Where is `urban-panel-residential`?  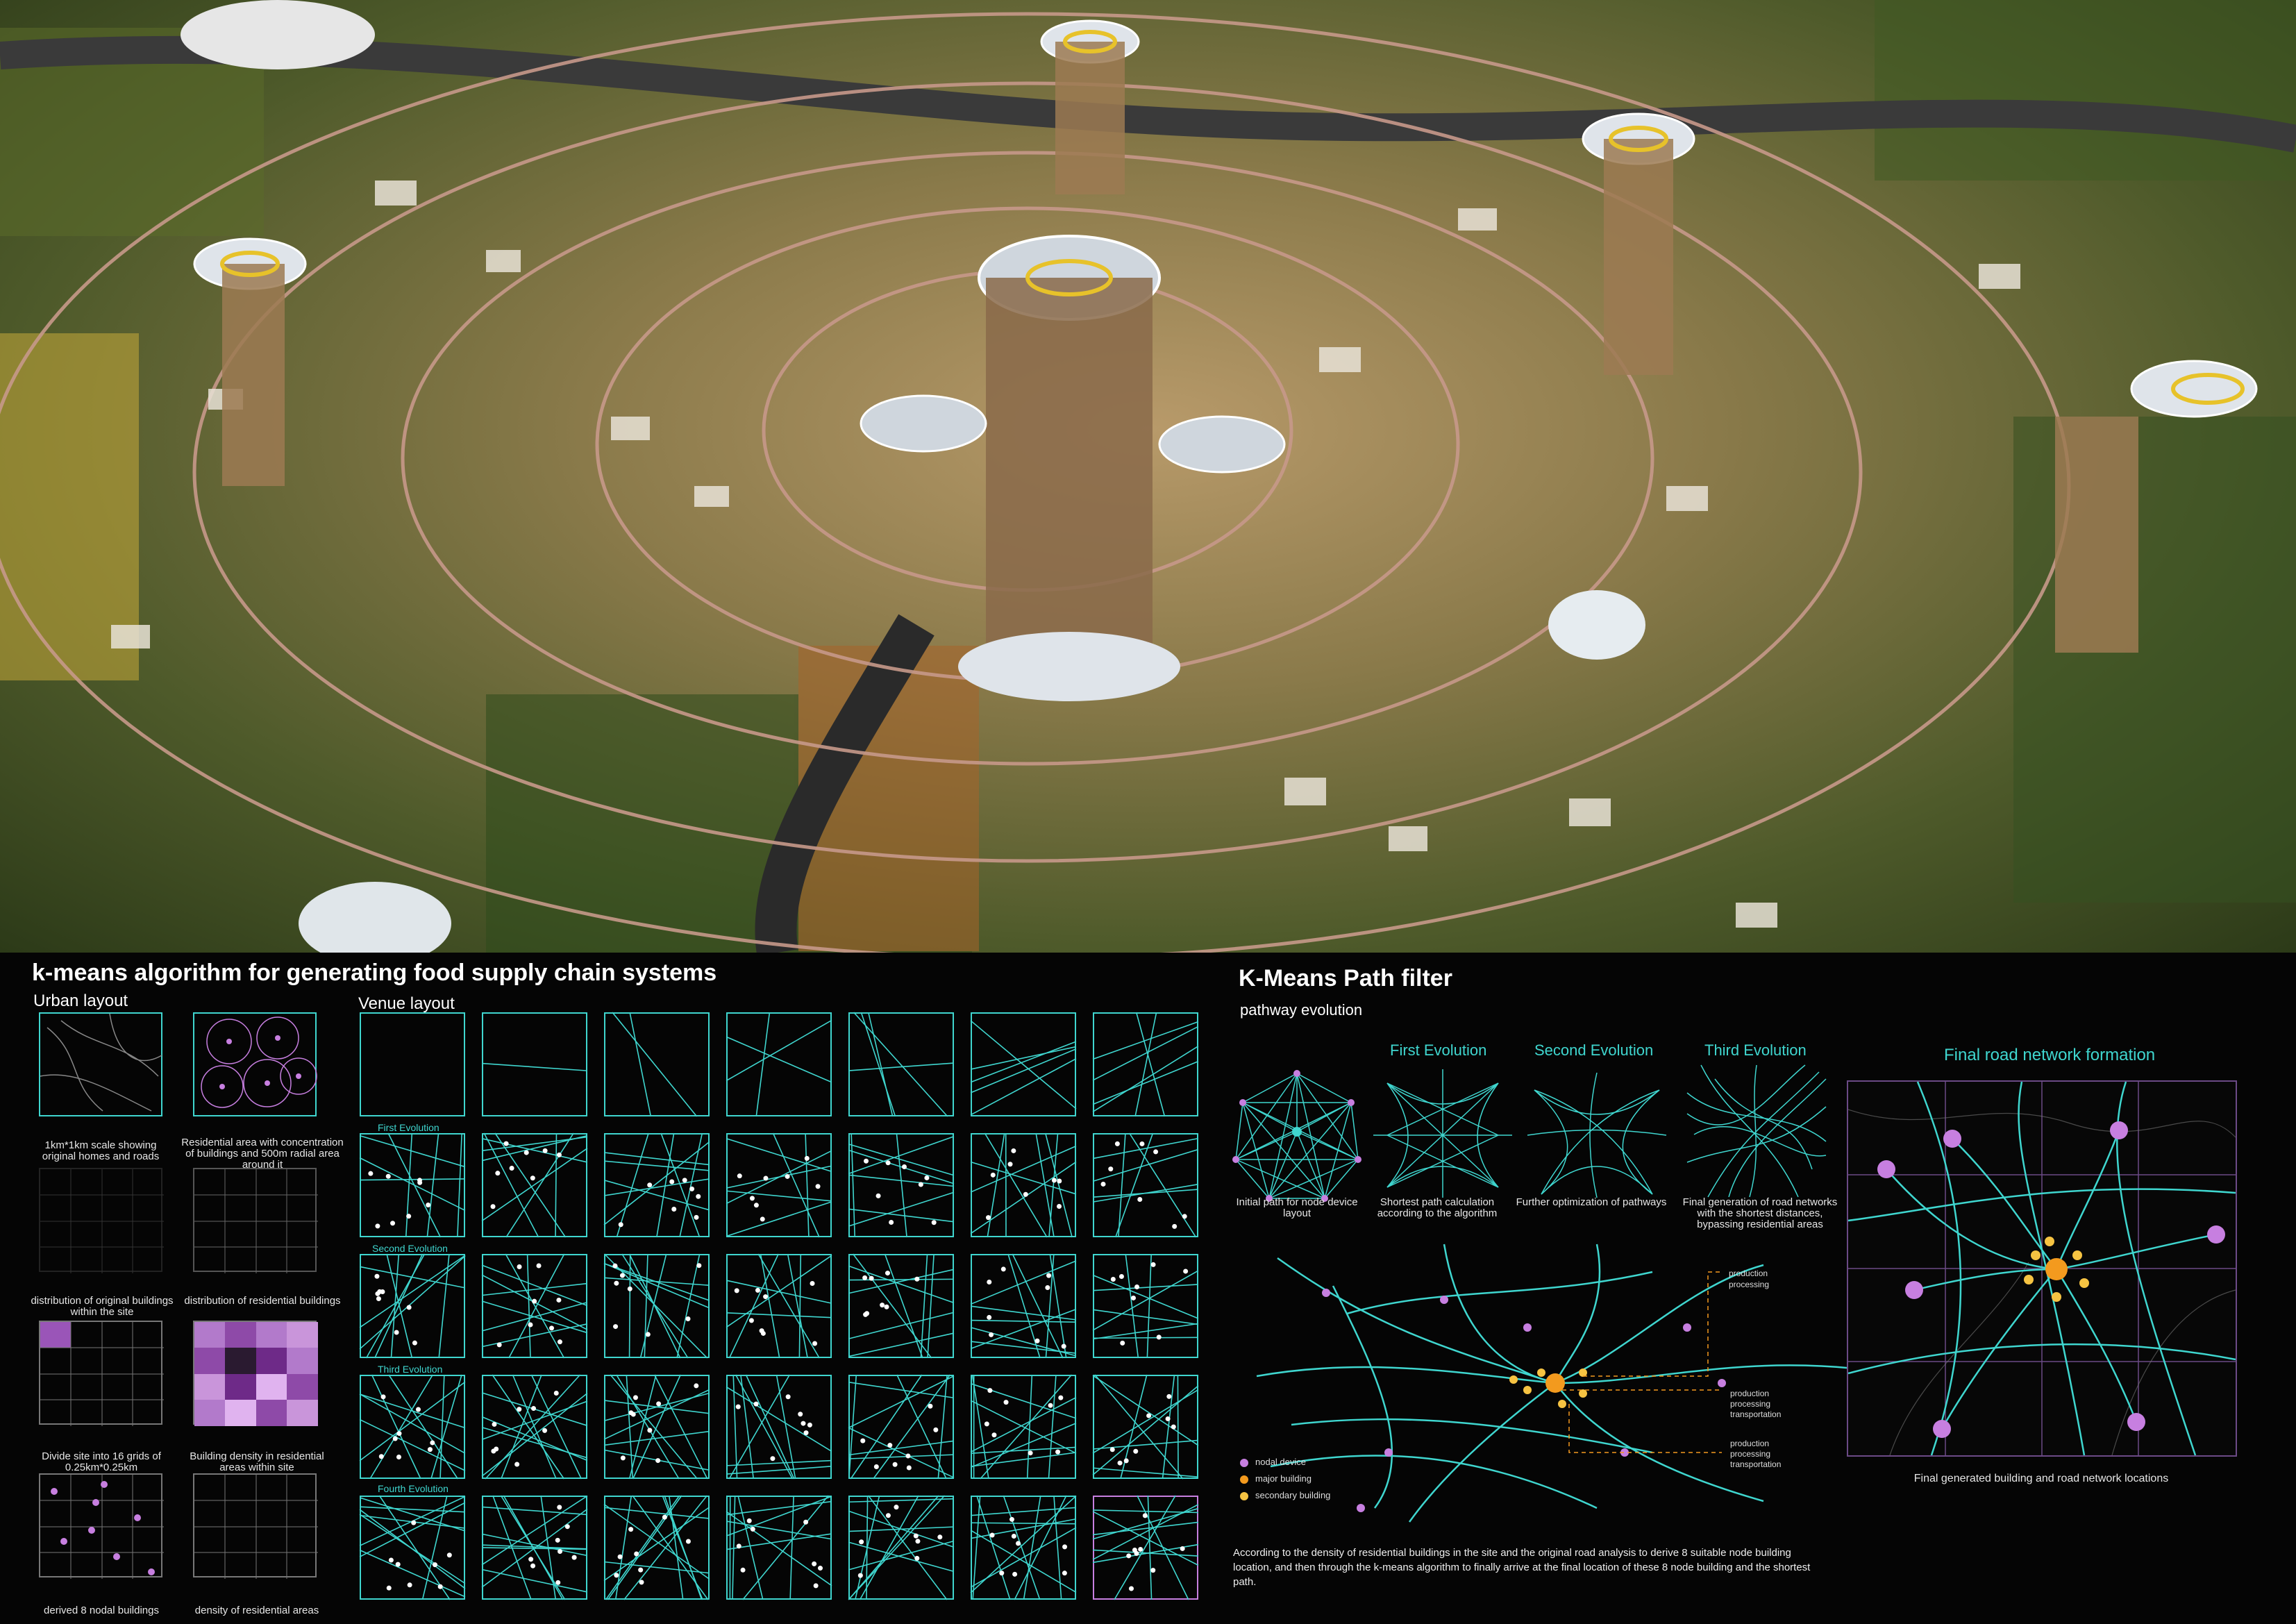 urban-panel-residential is located at coordinates (255, 1064).